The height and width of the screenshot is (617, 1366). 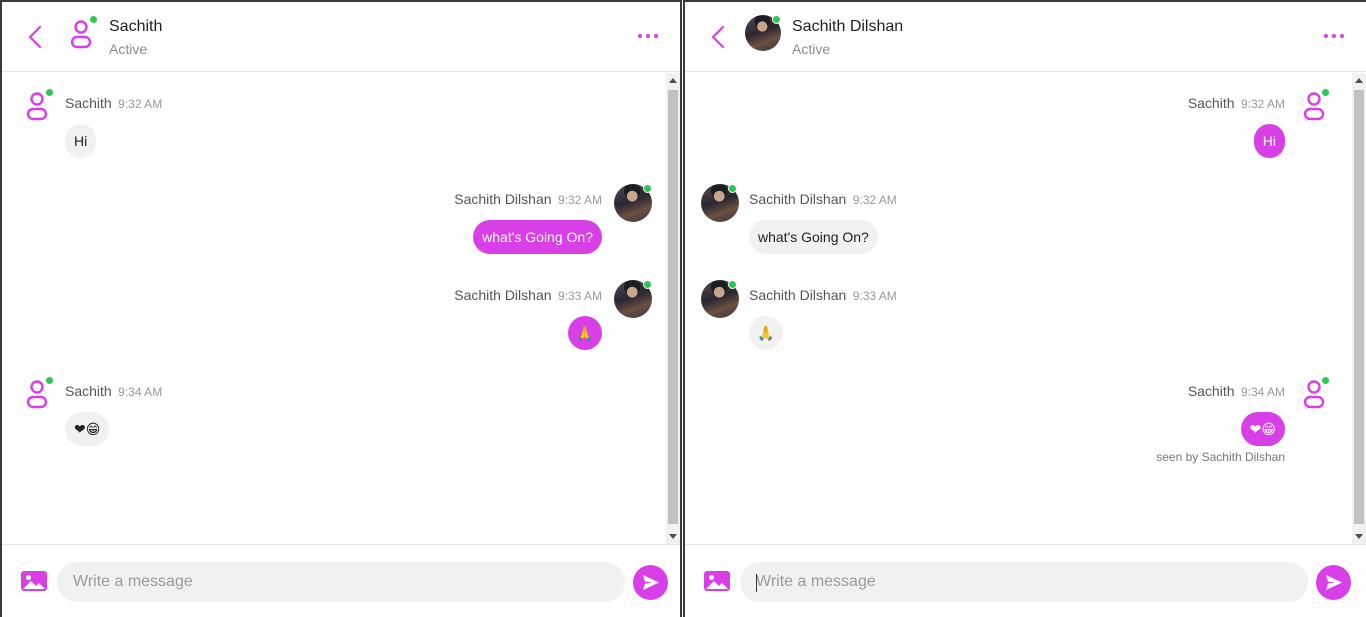 What do you see at coordinates (756, 583) in the screenshot?
I see `text-caret` at bounding box center [756, 583].